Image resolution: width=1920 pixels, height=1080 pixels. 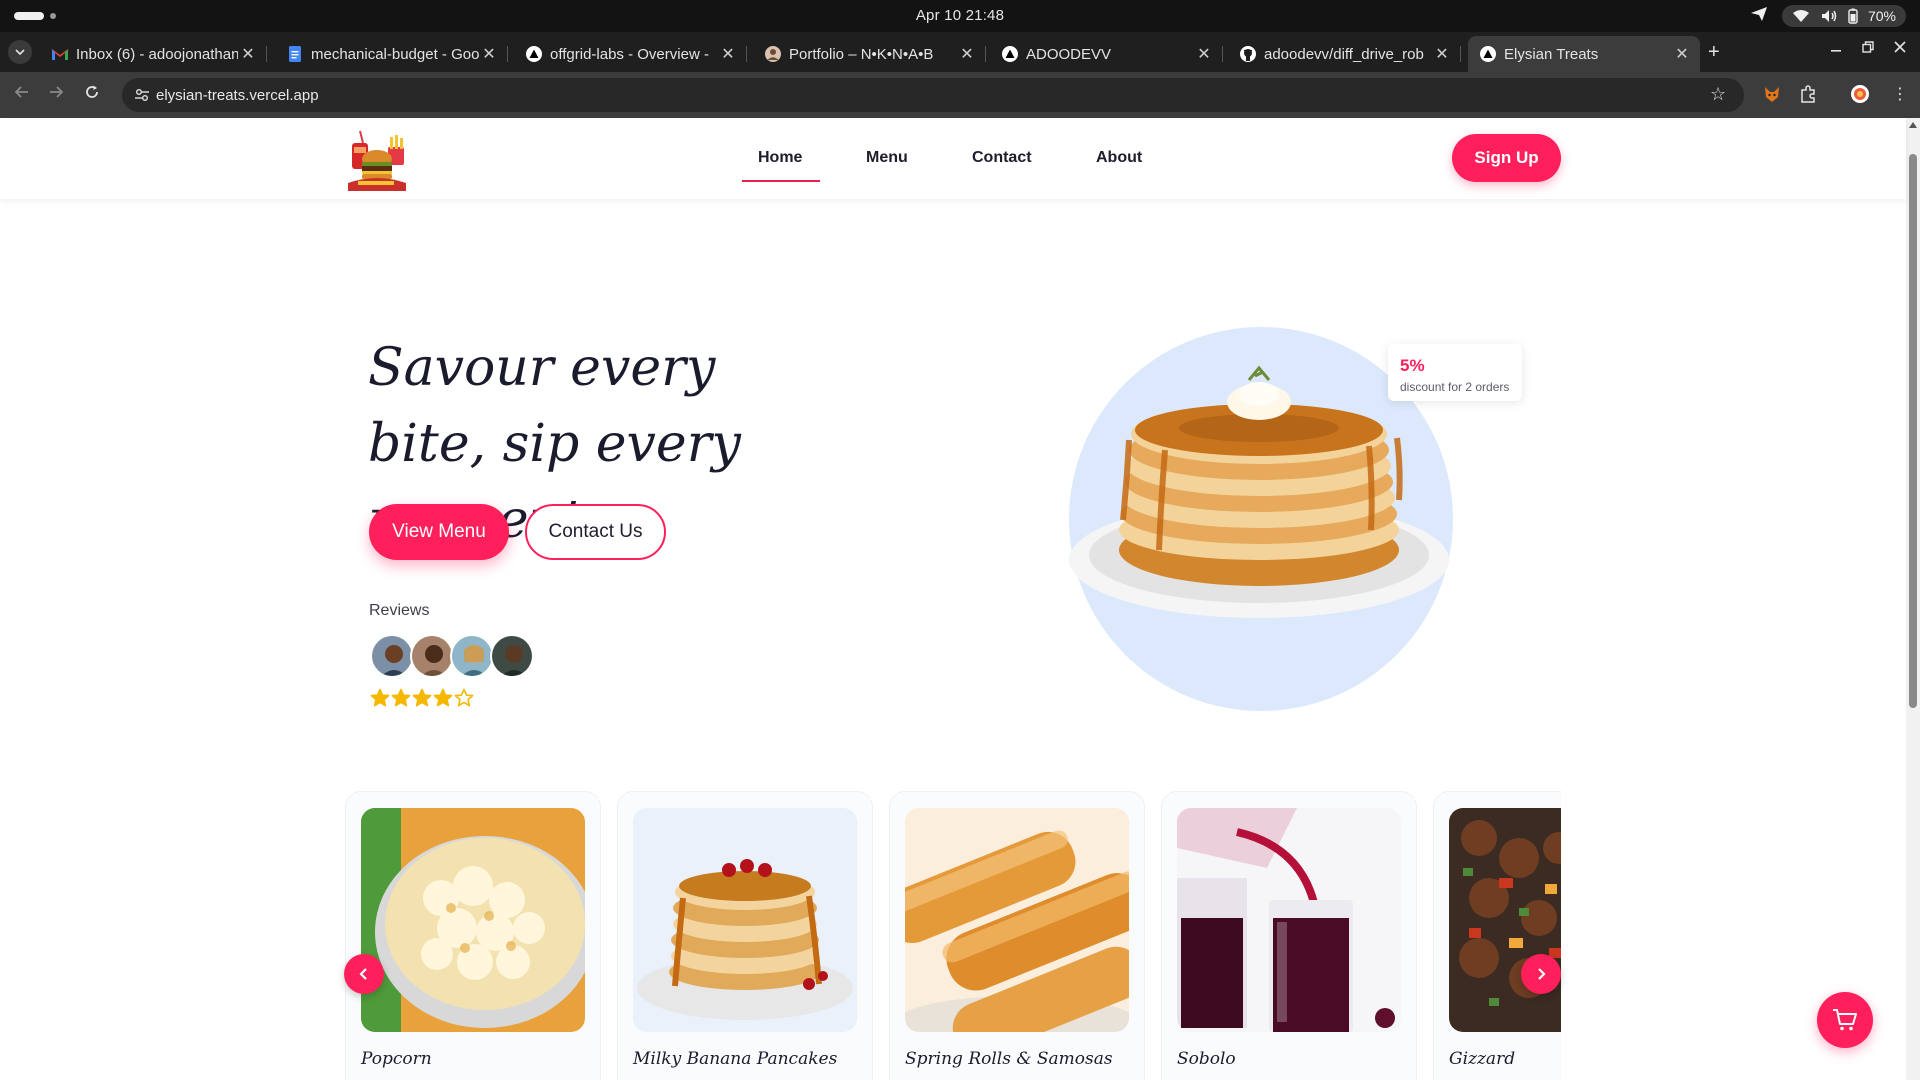 I want to click on site-settings-icon, so click(x=142, y=97).